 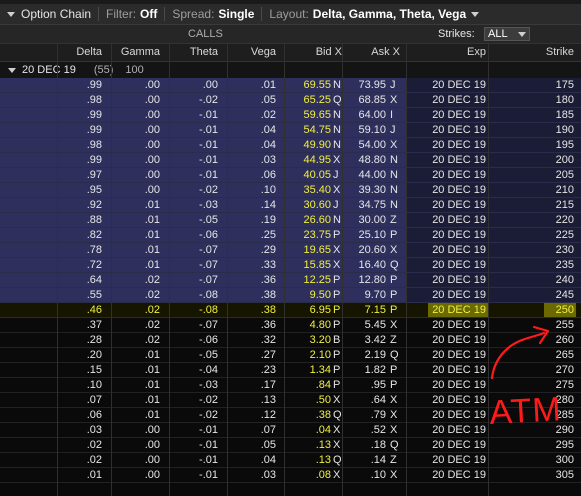 I want to click on table-row: .03.00 -.01.07.04 X .52 X 20 DEC 19 290, so click(x=290, y=430).